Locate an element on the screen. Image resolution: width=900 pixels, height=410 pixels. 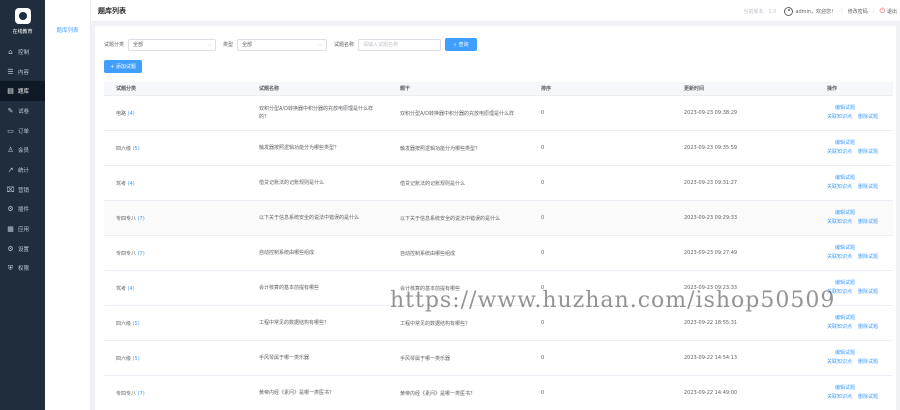
sidebar-item-list: ☰ 内容 is located at coordinates (22, 72).